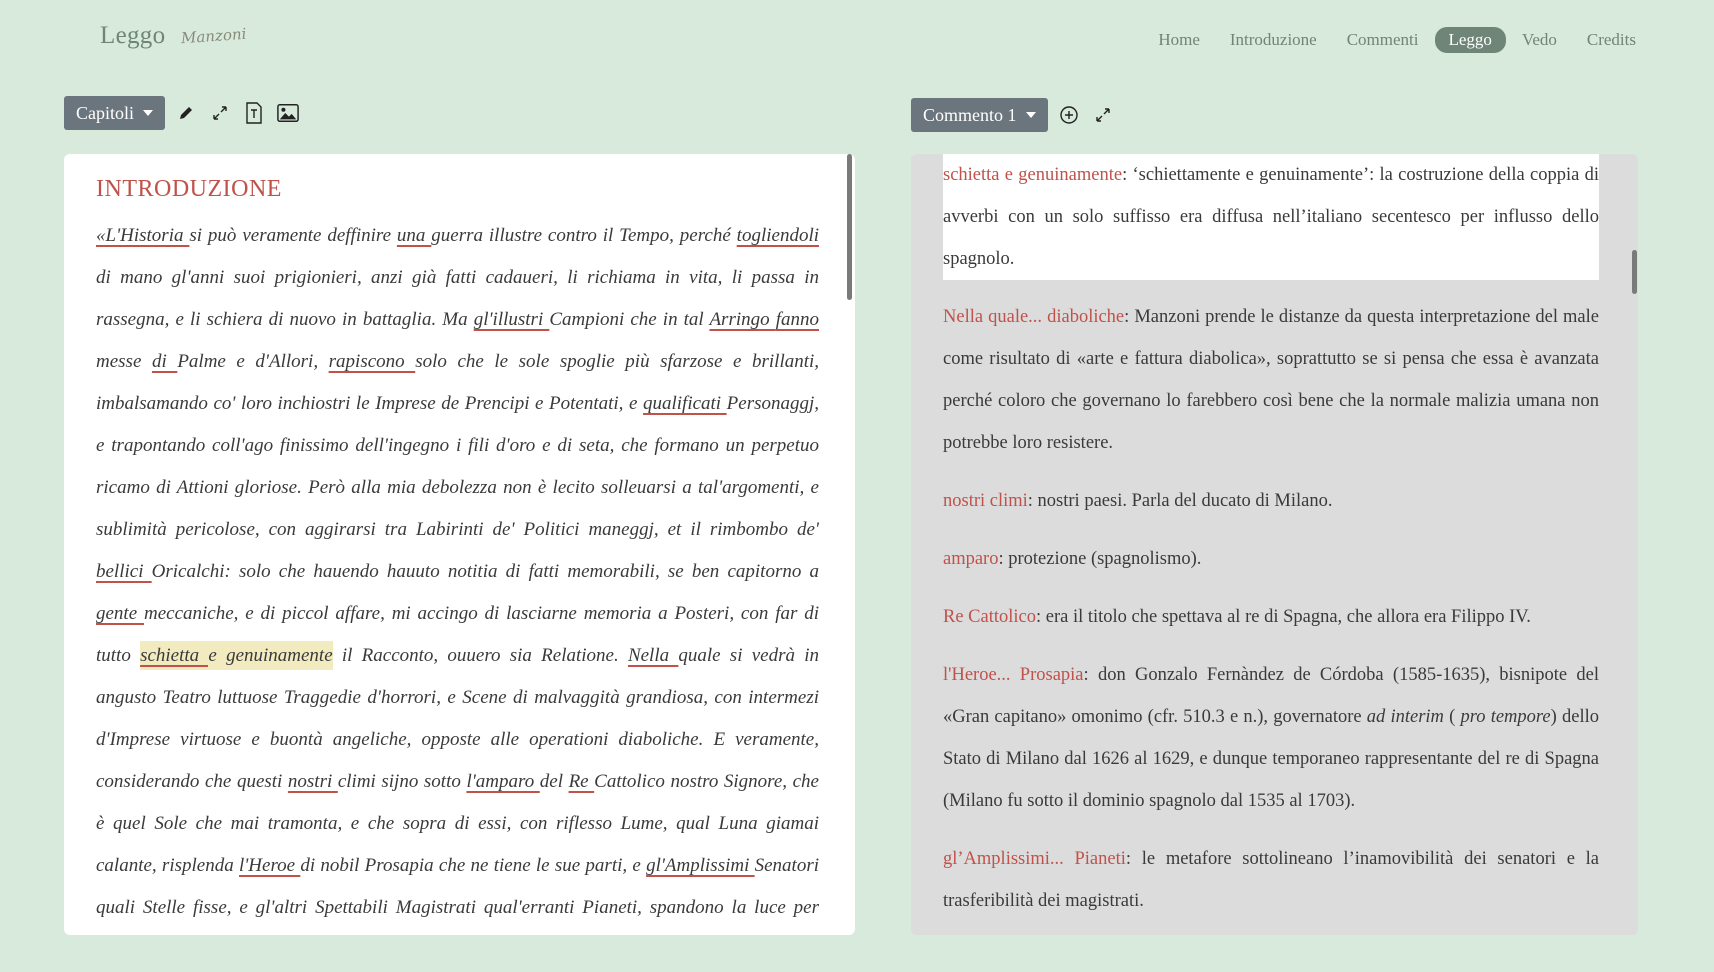 The width and height of the screenshot is (1714, 972). Describe the element at coordinates (554, 781) in the screenshot. I see `text-span: del` at that location.